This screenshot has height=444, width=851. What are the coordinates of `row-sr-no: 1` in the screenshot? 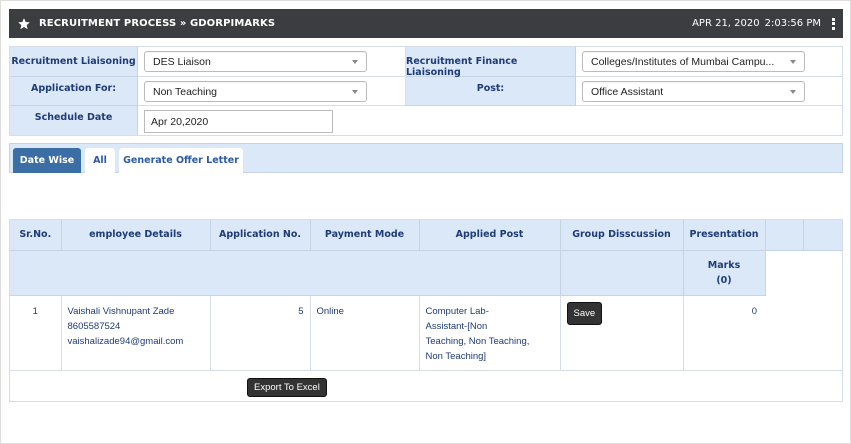 It's located at (36, 332).